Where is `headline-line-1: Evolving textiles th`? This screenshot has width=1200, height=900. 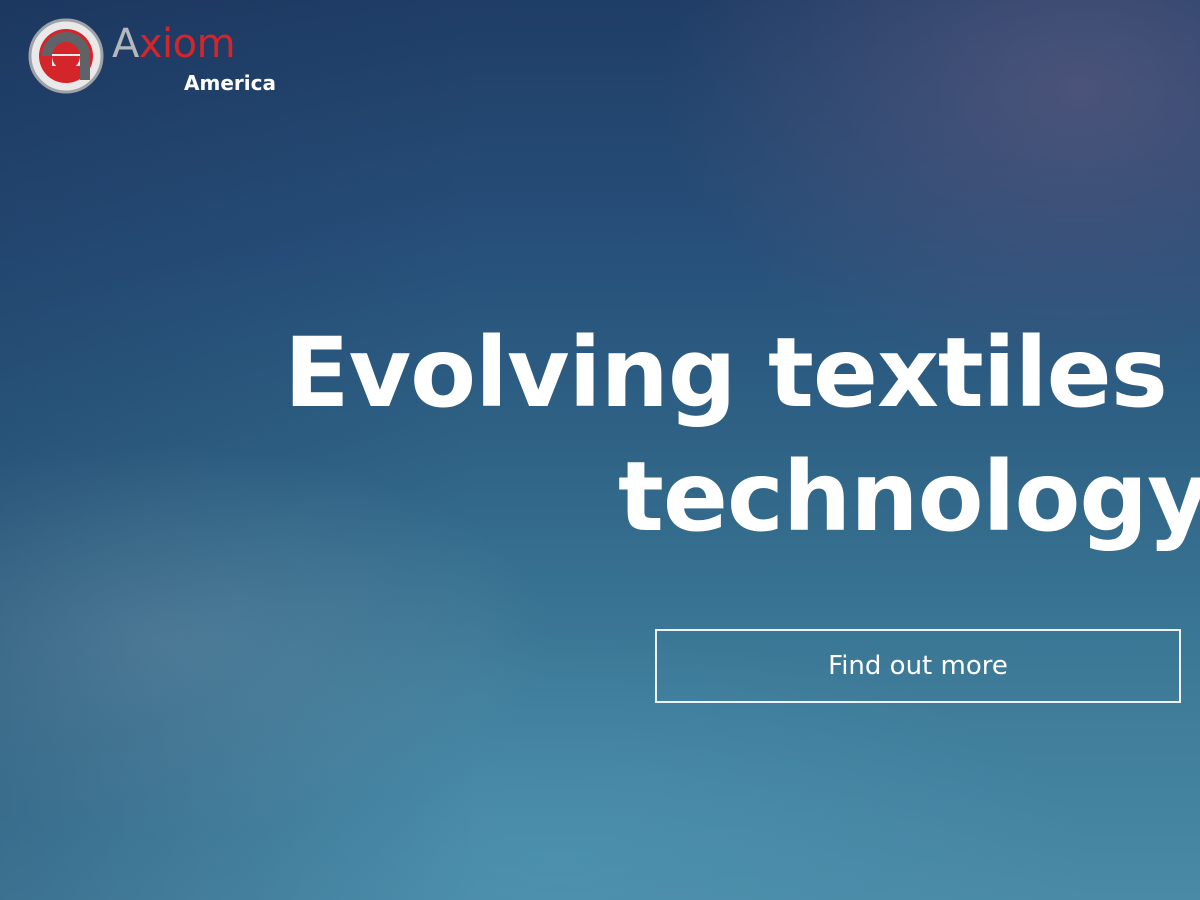
headline-line-1: Evolving textiles th is located at coordinates (742, 373).